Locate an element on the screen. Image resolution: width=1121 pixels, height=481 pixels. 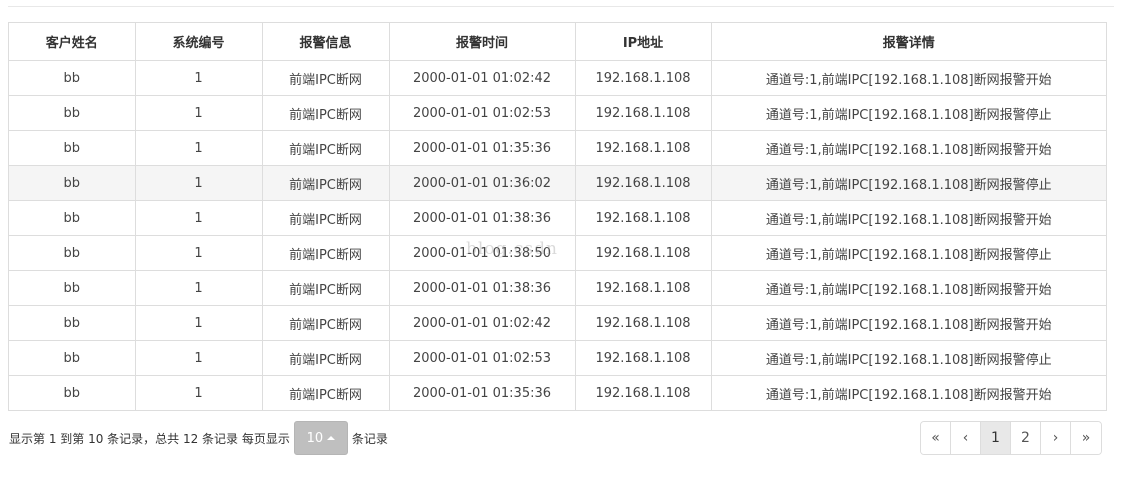
column-header-alarm-time: 报警时间 is located at coordinates (482, 42).